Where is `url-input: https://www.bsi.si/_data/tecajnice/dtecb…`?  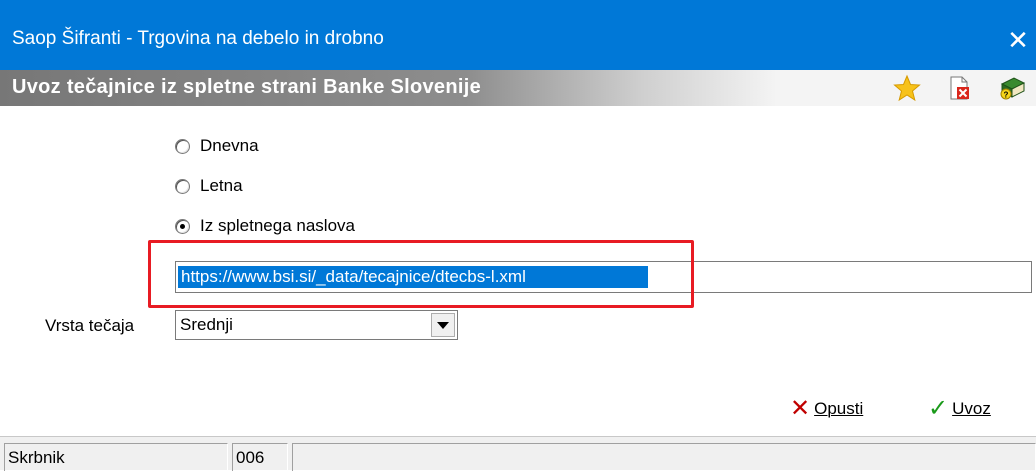
url-input: https://www.bsi.si/_data/tecajnice/dtecb… is located at coordinates (603, 277).